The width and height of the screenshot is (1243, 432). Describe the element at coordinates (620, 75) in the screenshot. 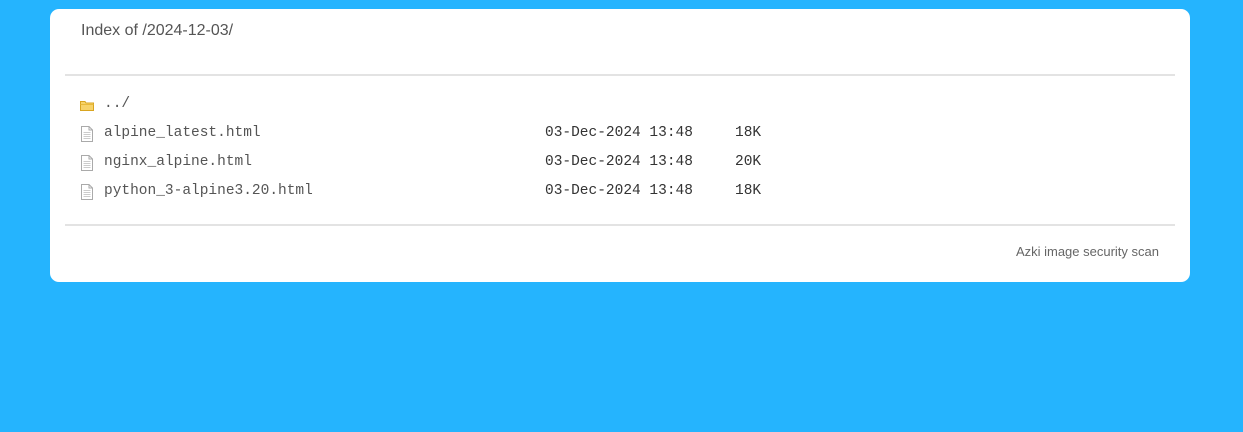

I see `top-divider` at that location.